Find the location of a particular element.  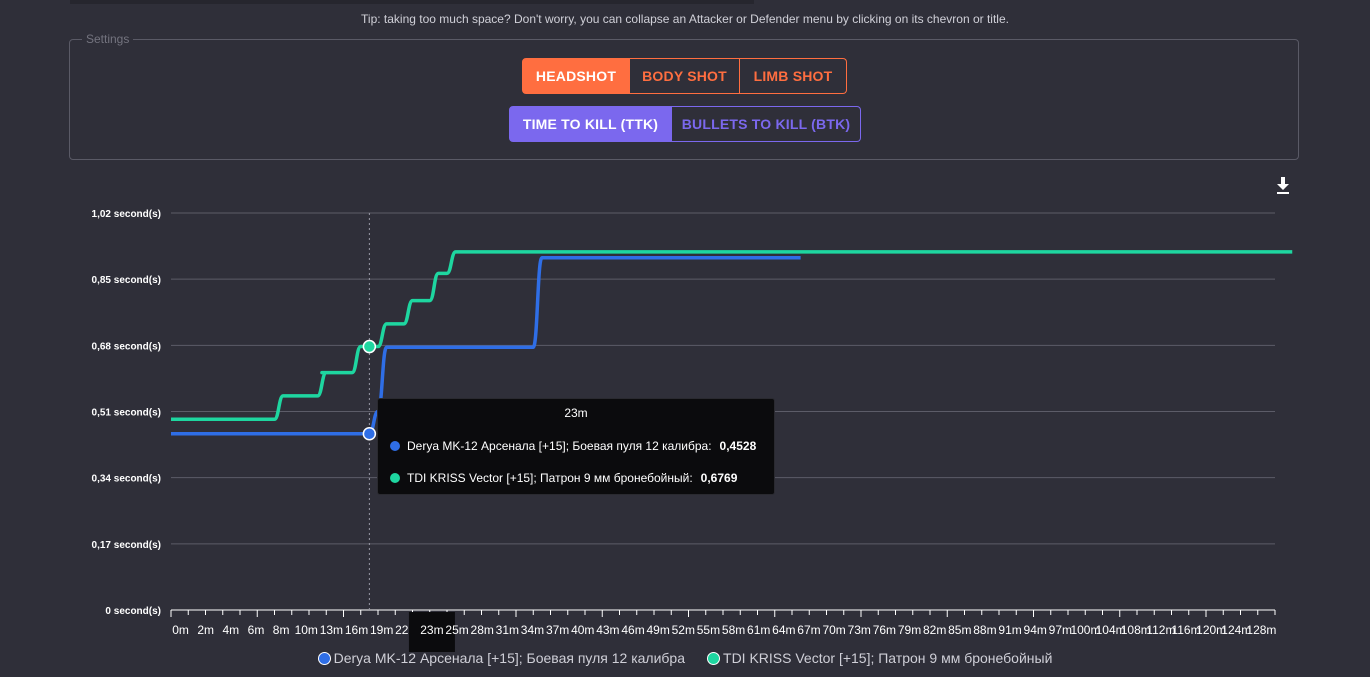

x-tick-label: 4m is located at coordinates (231, 630).